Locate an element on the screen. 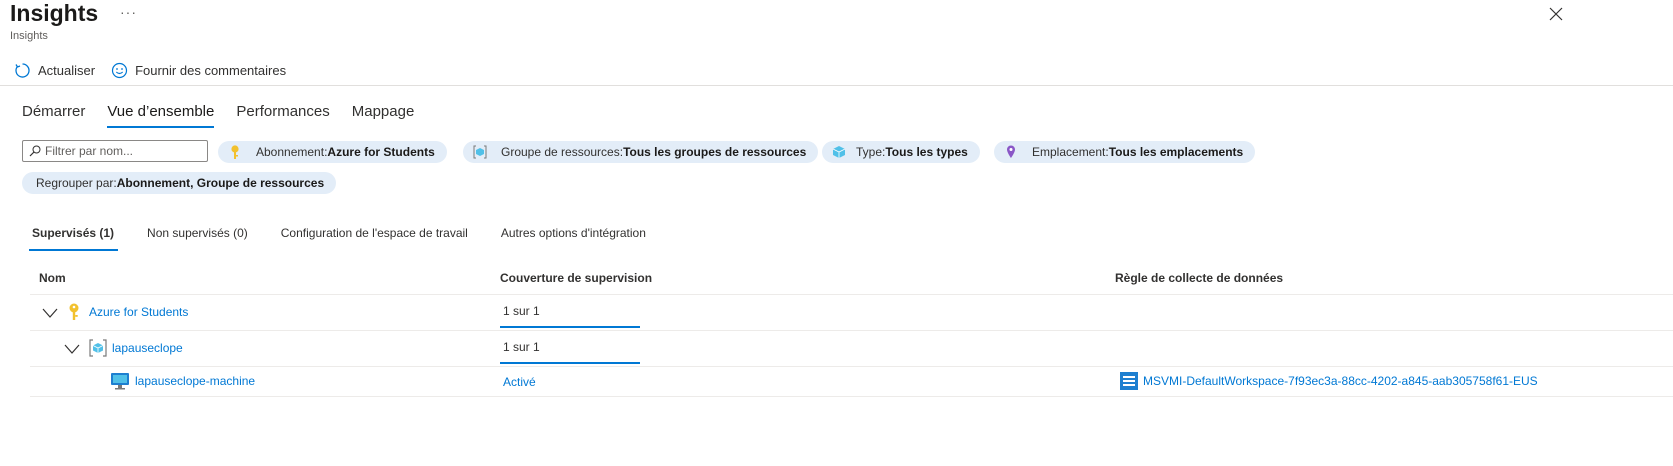 Image resolution: width=1673 pixels, height=466 pixels. filter-value: Tous les types is located at coordinates (926, 152).